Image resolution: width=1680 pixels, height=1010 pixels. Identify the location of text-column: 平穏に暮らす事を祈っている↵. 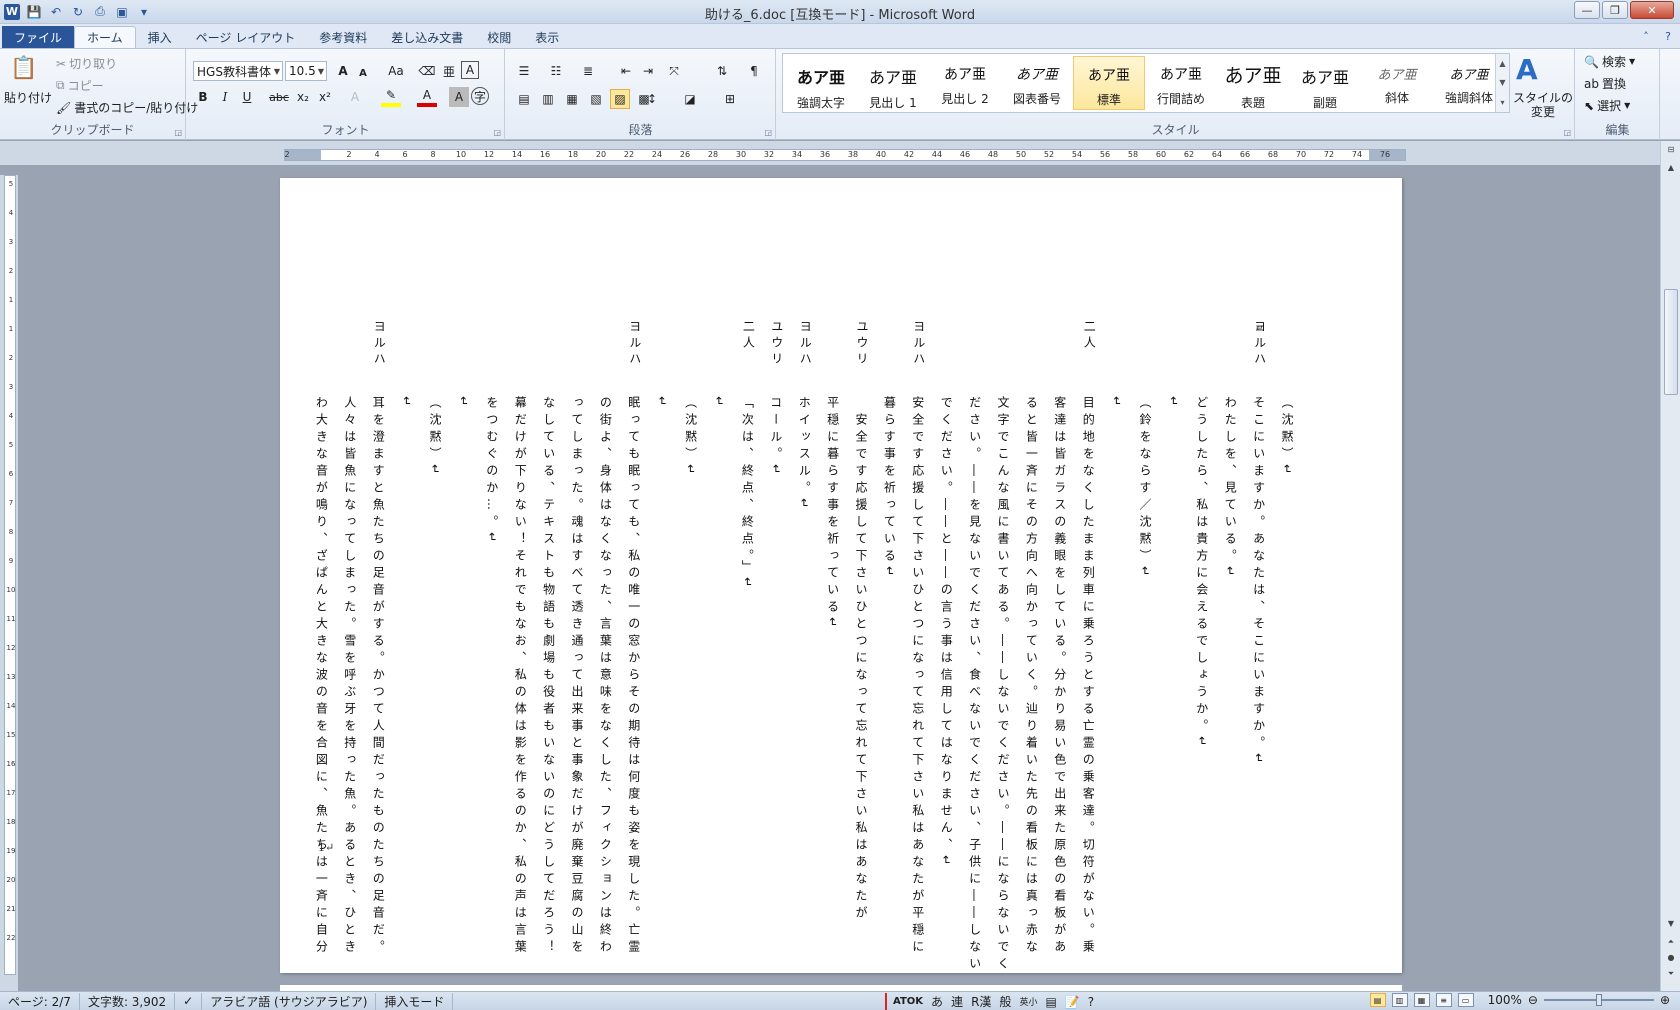
(833, 514).